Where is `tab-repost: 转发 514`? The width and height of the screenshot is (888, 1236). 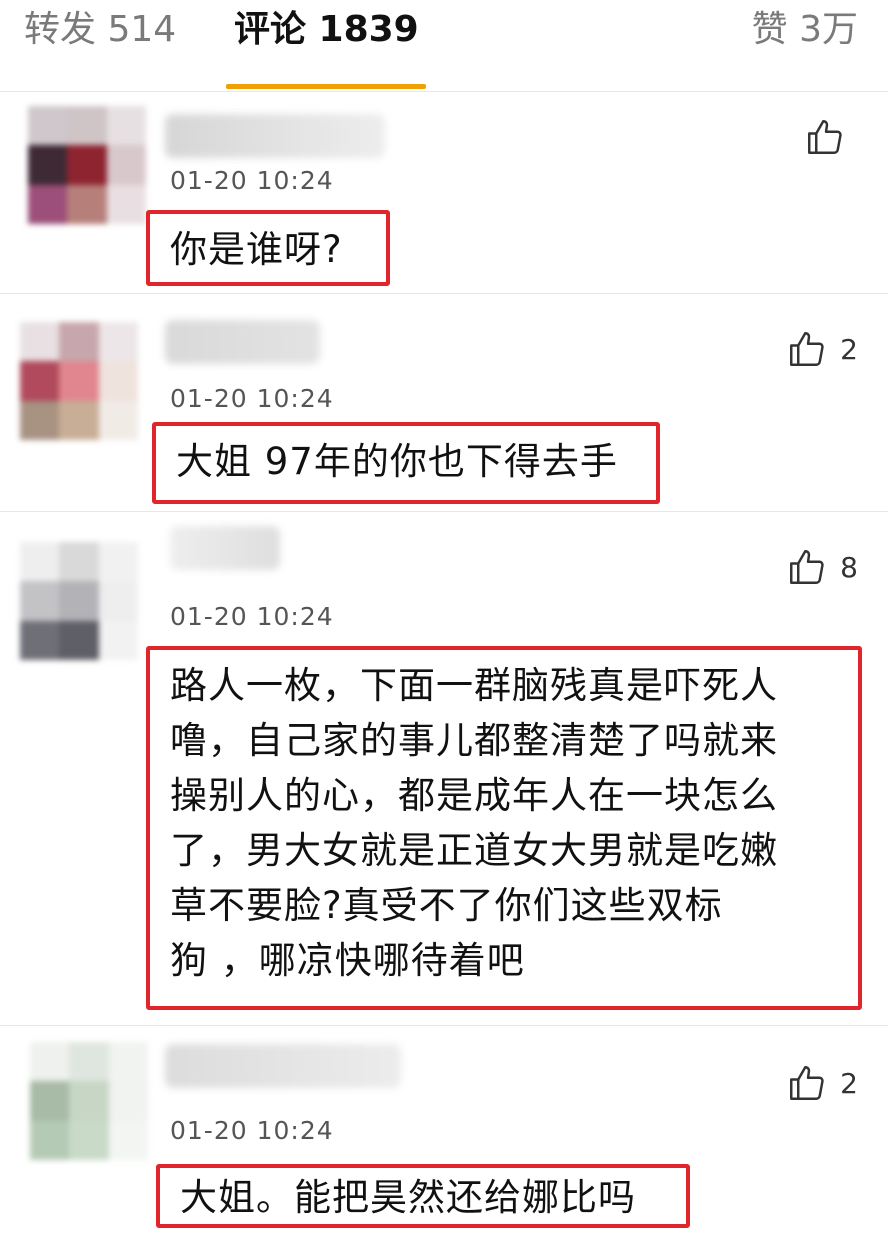 tab-repost: 转发 514 is located at coordinates (100, 30).